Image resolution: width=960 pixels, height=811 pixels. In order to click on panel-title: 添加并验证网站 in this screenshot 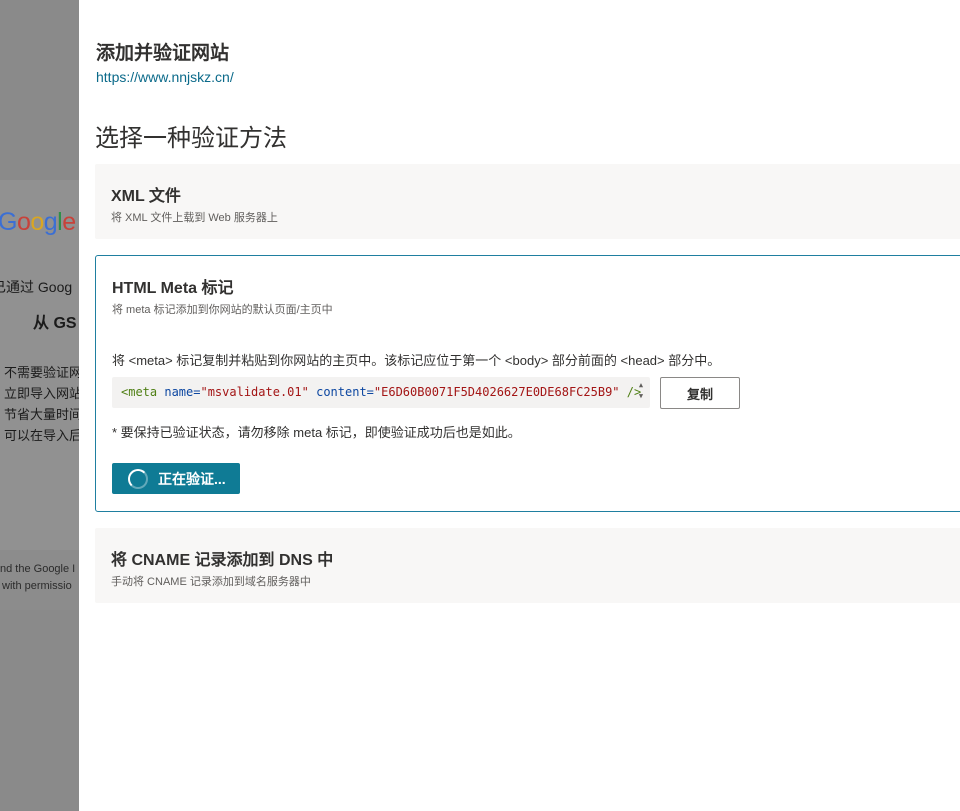, I will do `click(163, 53)`.